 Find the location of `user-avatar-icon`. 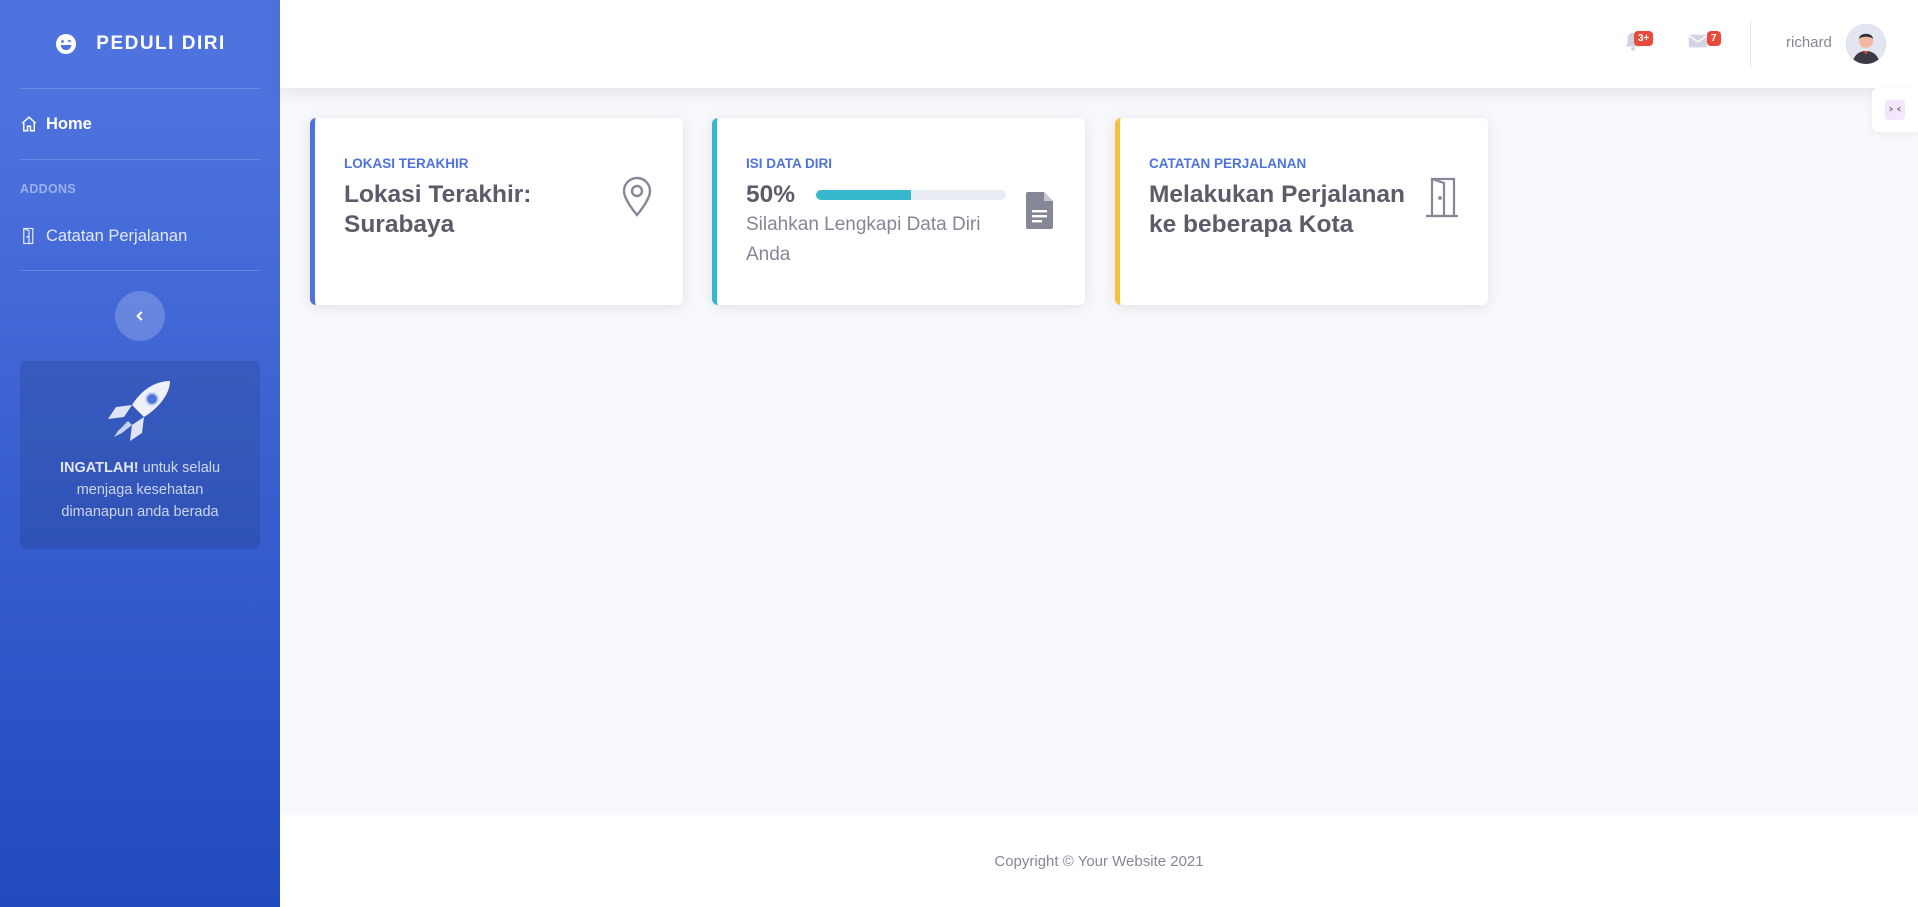

user-avatar-icon is located at coordinates (1866, 44).